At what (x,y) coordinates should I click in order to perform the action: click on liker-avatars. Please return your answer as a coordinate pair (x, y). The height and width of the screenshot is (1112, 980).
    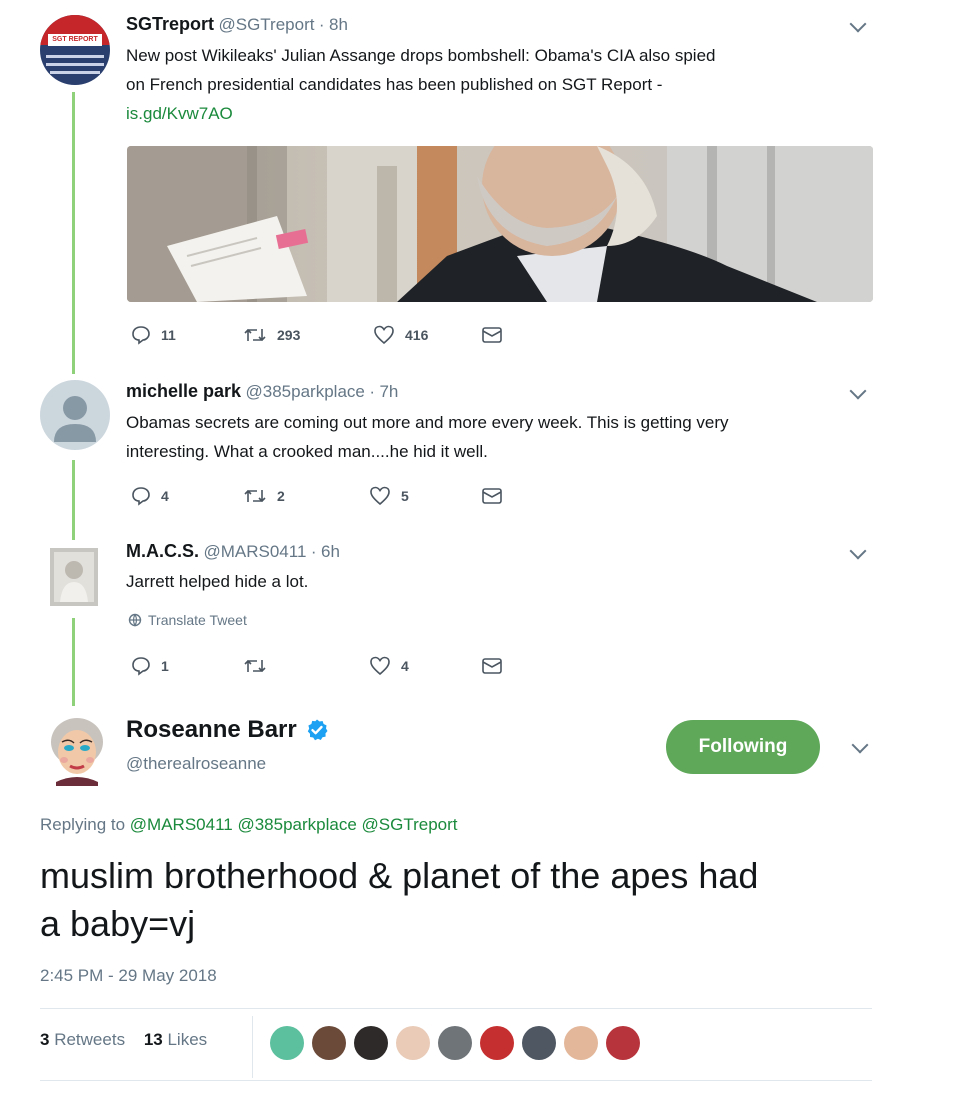
    Looking at the image, I should click on (455, 1043).